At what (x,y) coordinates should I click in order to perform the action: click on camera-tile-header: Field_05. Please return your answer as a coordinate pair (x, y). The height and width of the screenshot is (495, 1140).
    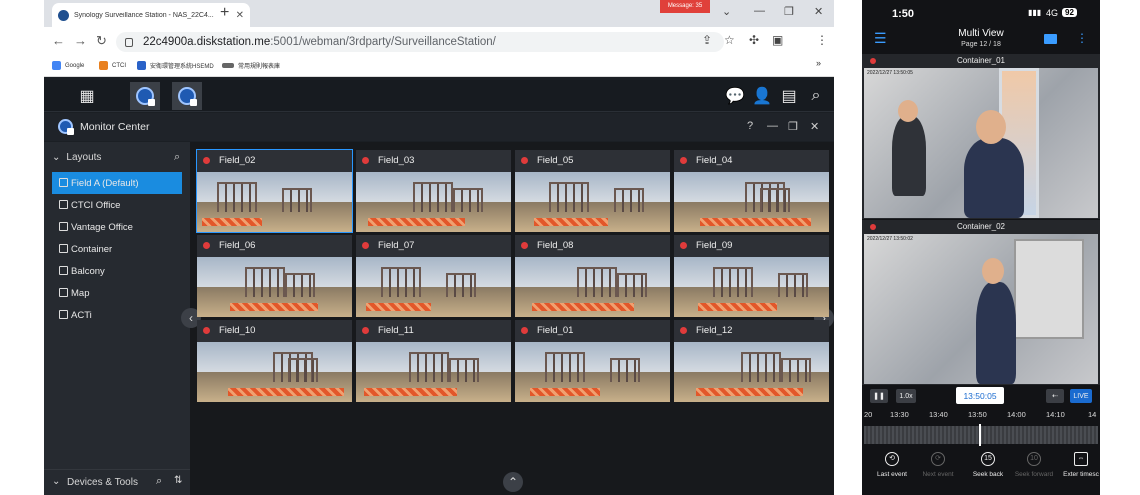
    Looking at the image, I should click on (592, 160).